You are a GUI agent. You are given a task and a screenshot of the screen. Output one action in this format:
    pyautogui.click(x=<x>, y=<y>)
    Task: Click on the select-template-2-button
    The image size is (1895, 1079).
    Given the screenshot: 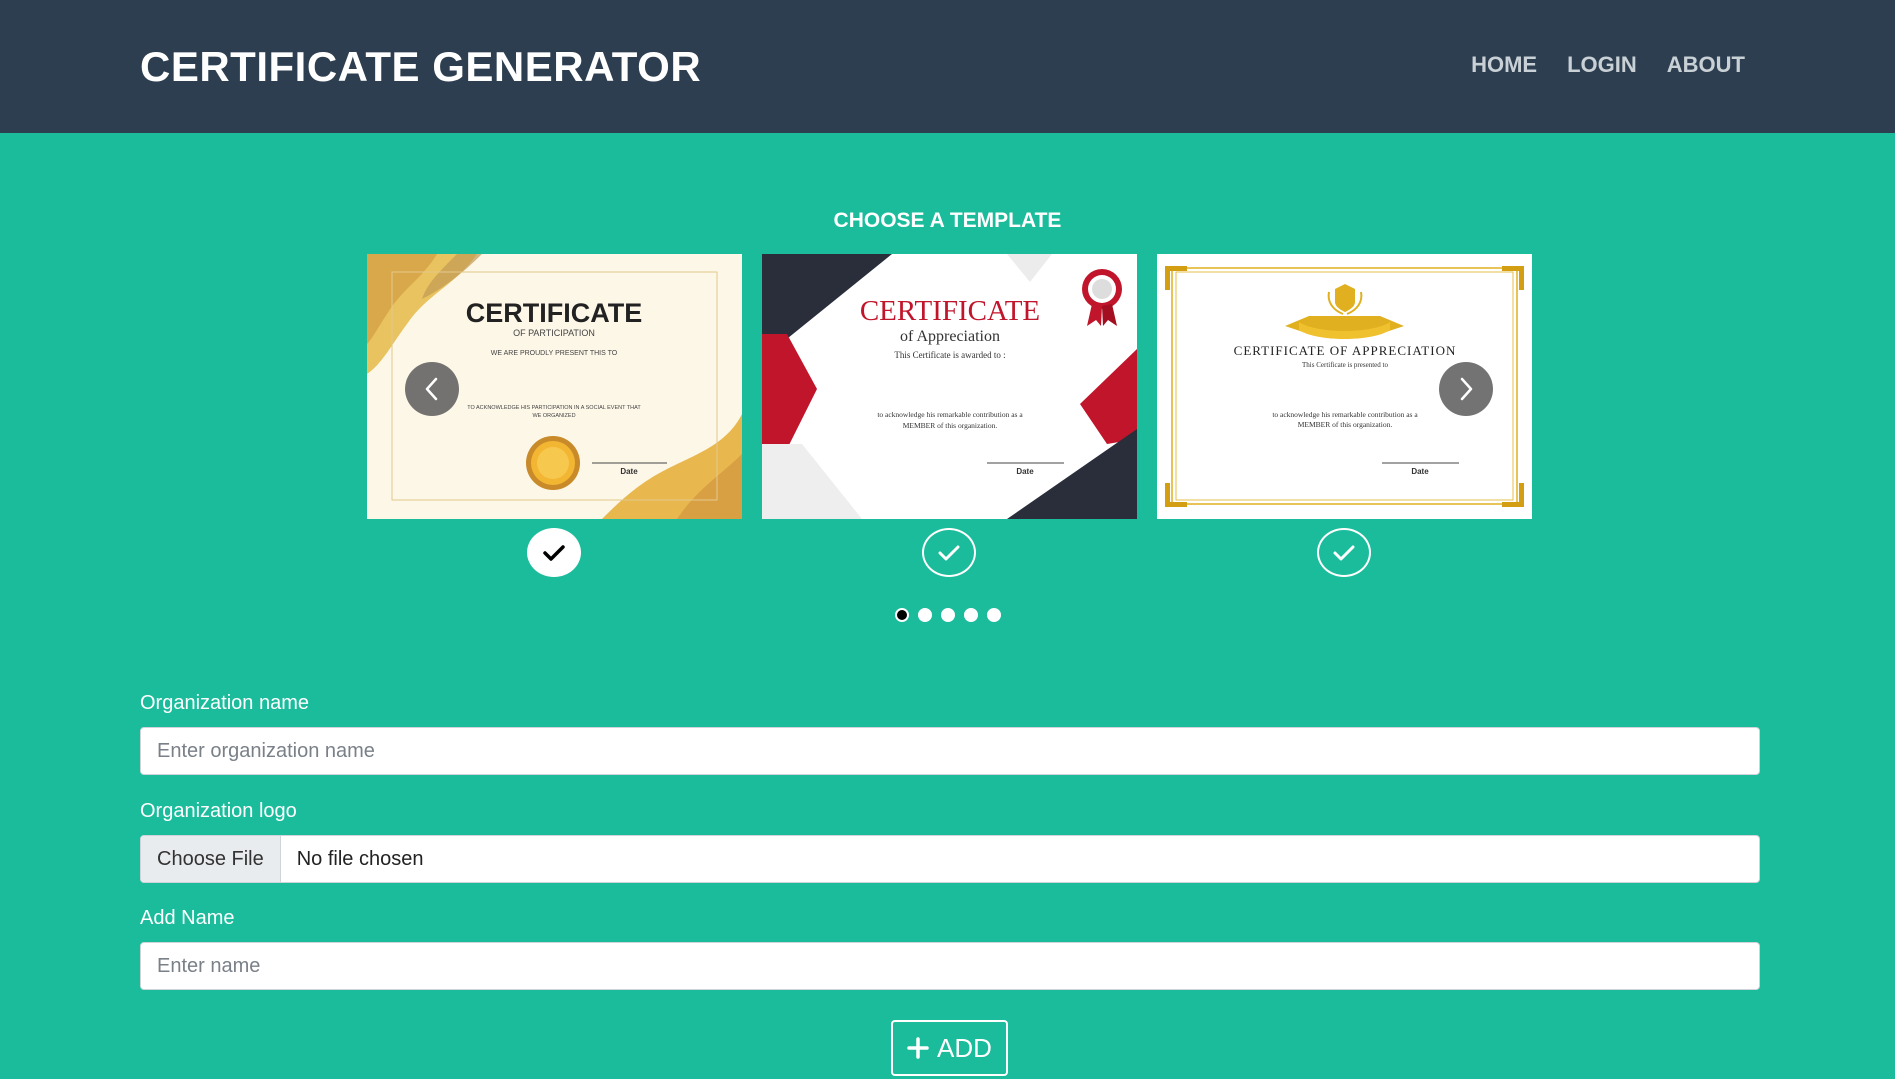 What is the action you would take?
    pyautogui.click(x=949, y=552)
    